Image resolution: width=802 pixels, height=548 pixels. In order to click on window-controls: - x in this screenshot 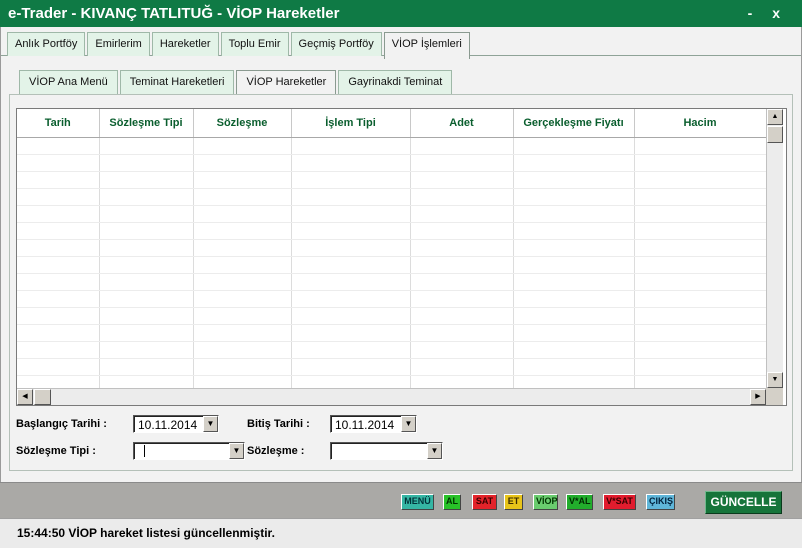, I will do `click(768, 13)`.